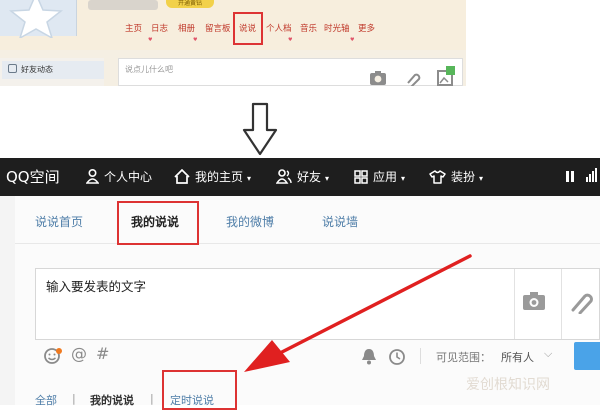 The image size is (600, 410). I want to click on tab-shuoshuo-home: 说说首页, so click(59, 221).